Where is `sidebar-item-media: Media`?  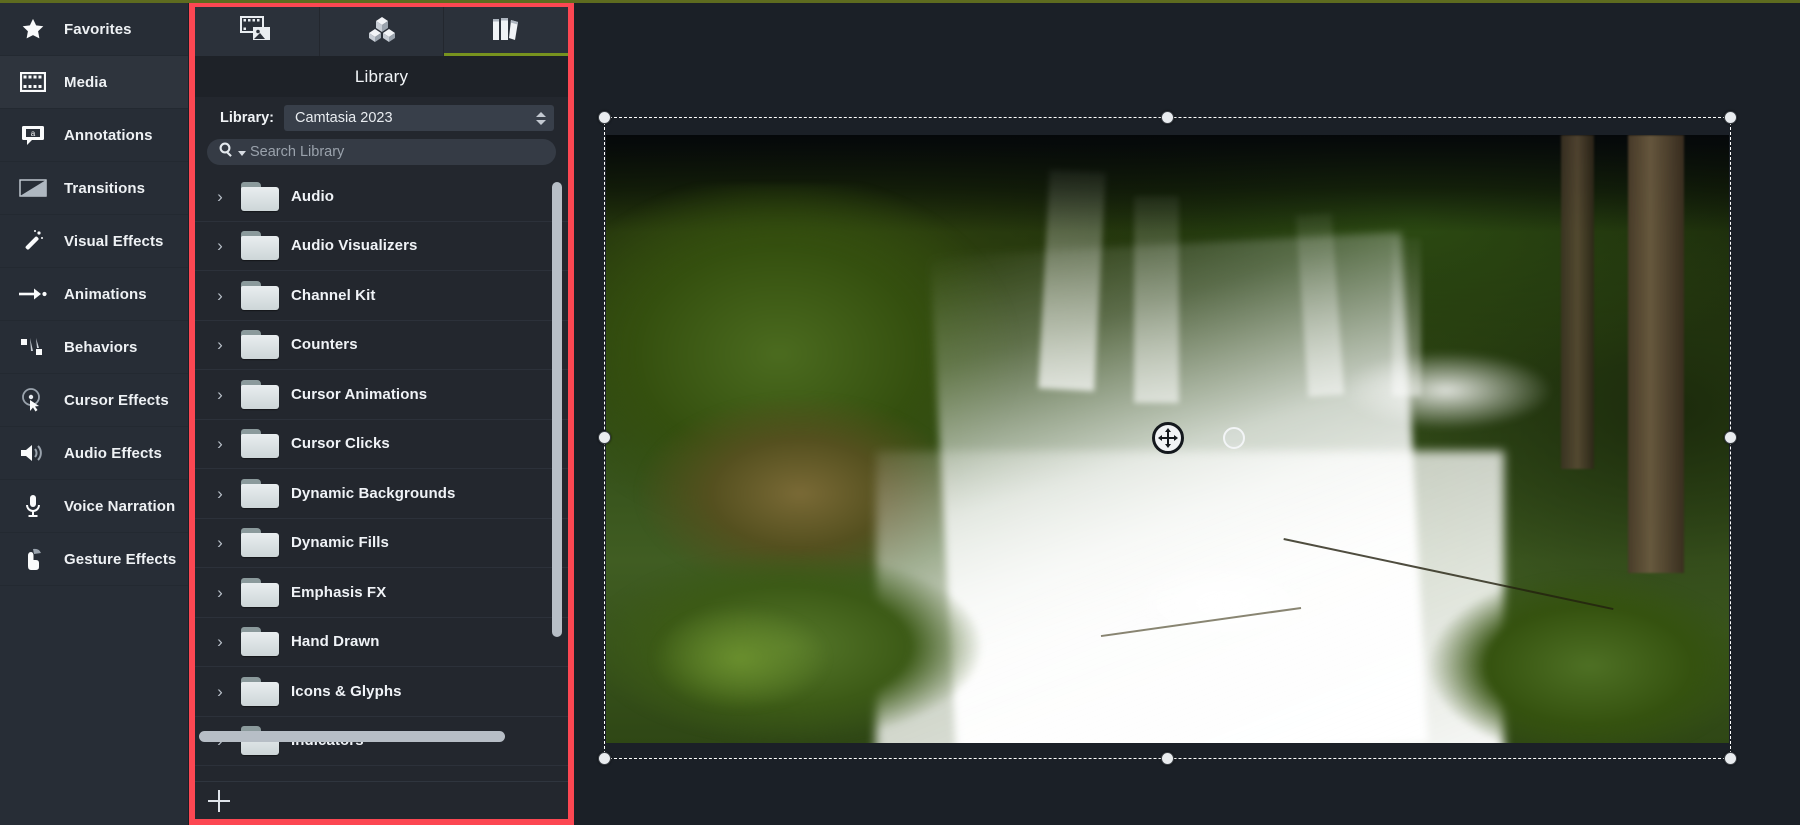 sidebar-item-media: Media is located at coordinates (94, 82).